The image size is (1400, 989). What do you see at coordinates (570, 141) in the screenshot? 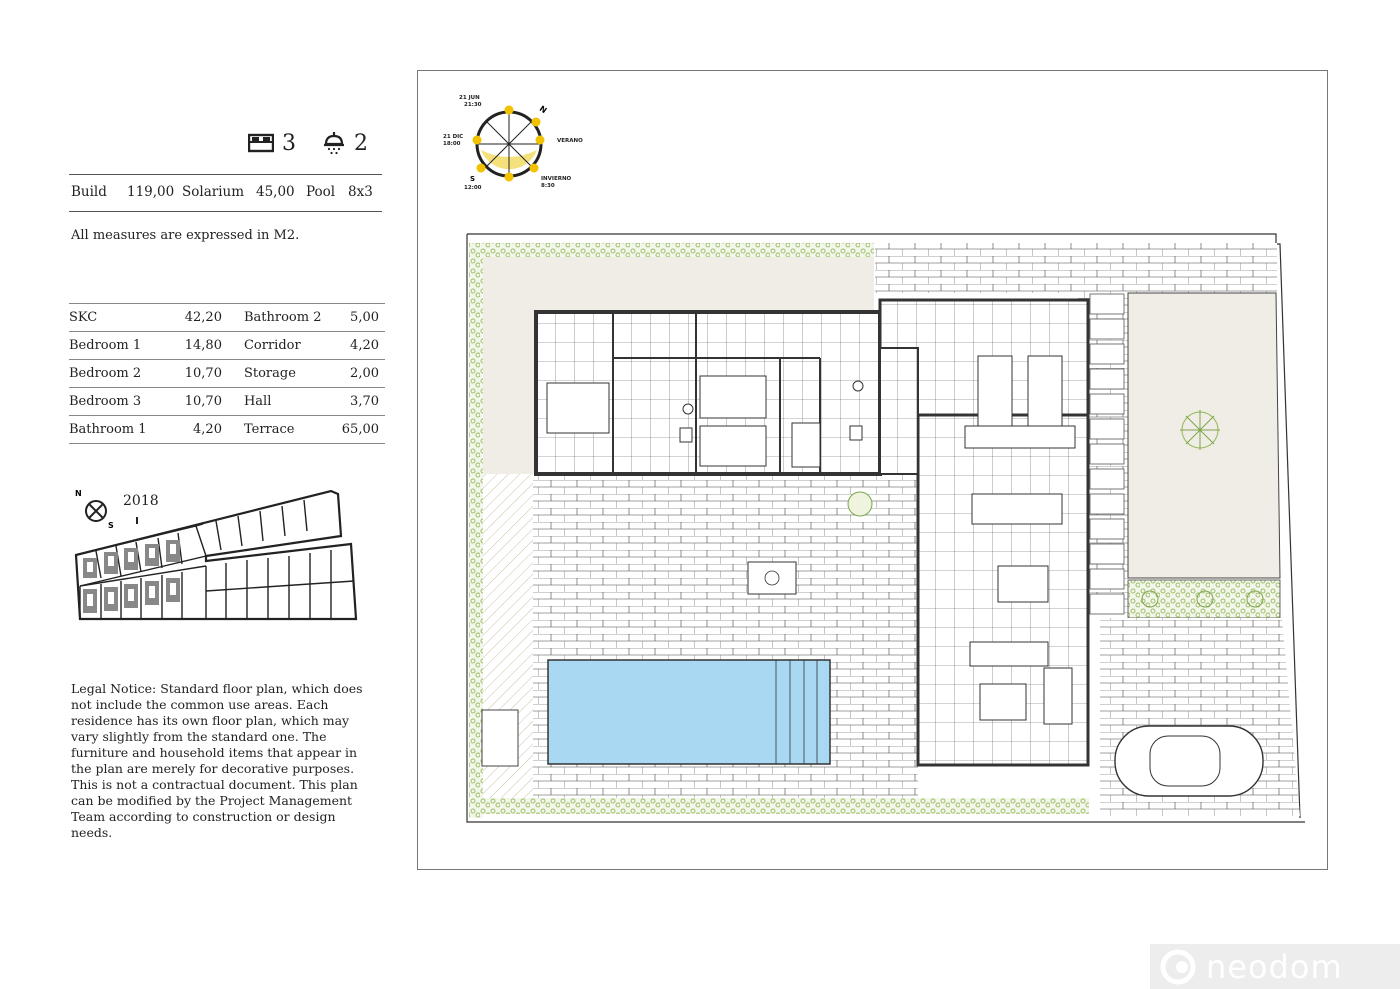
I see `compass-verano: VERANO` at bounding box center [570, 141].